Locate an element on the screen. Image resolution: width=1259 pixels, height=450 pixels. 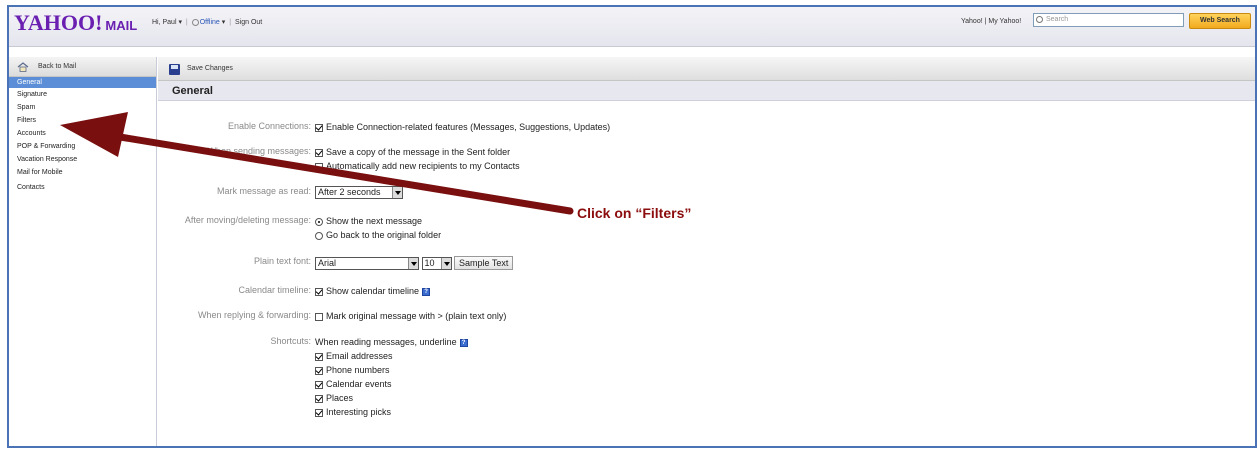
label-mark-read: Mark message as read: is located at coordinates (263, 191).